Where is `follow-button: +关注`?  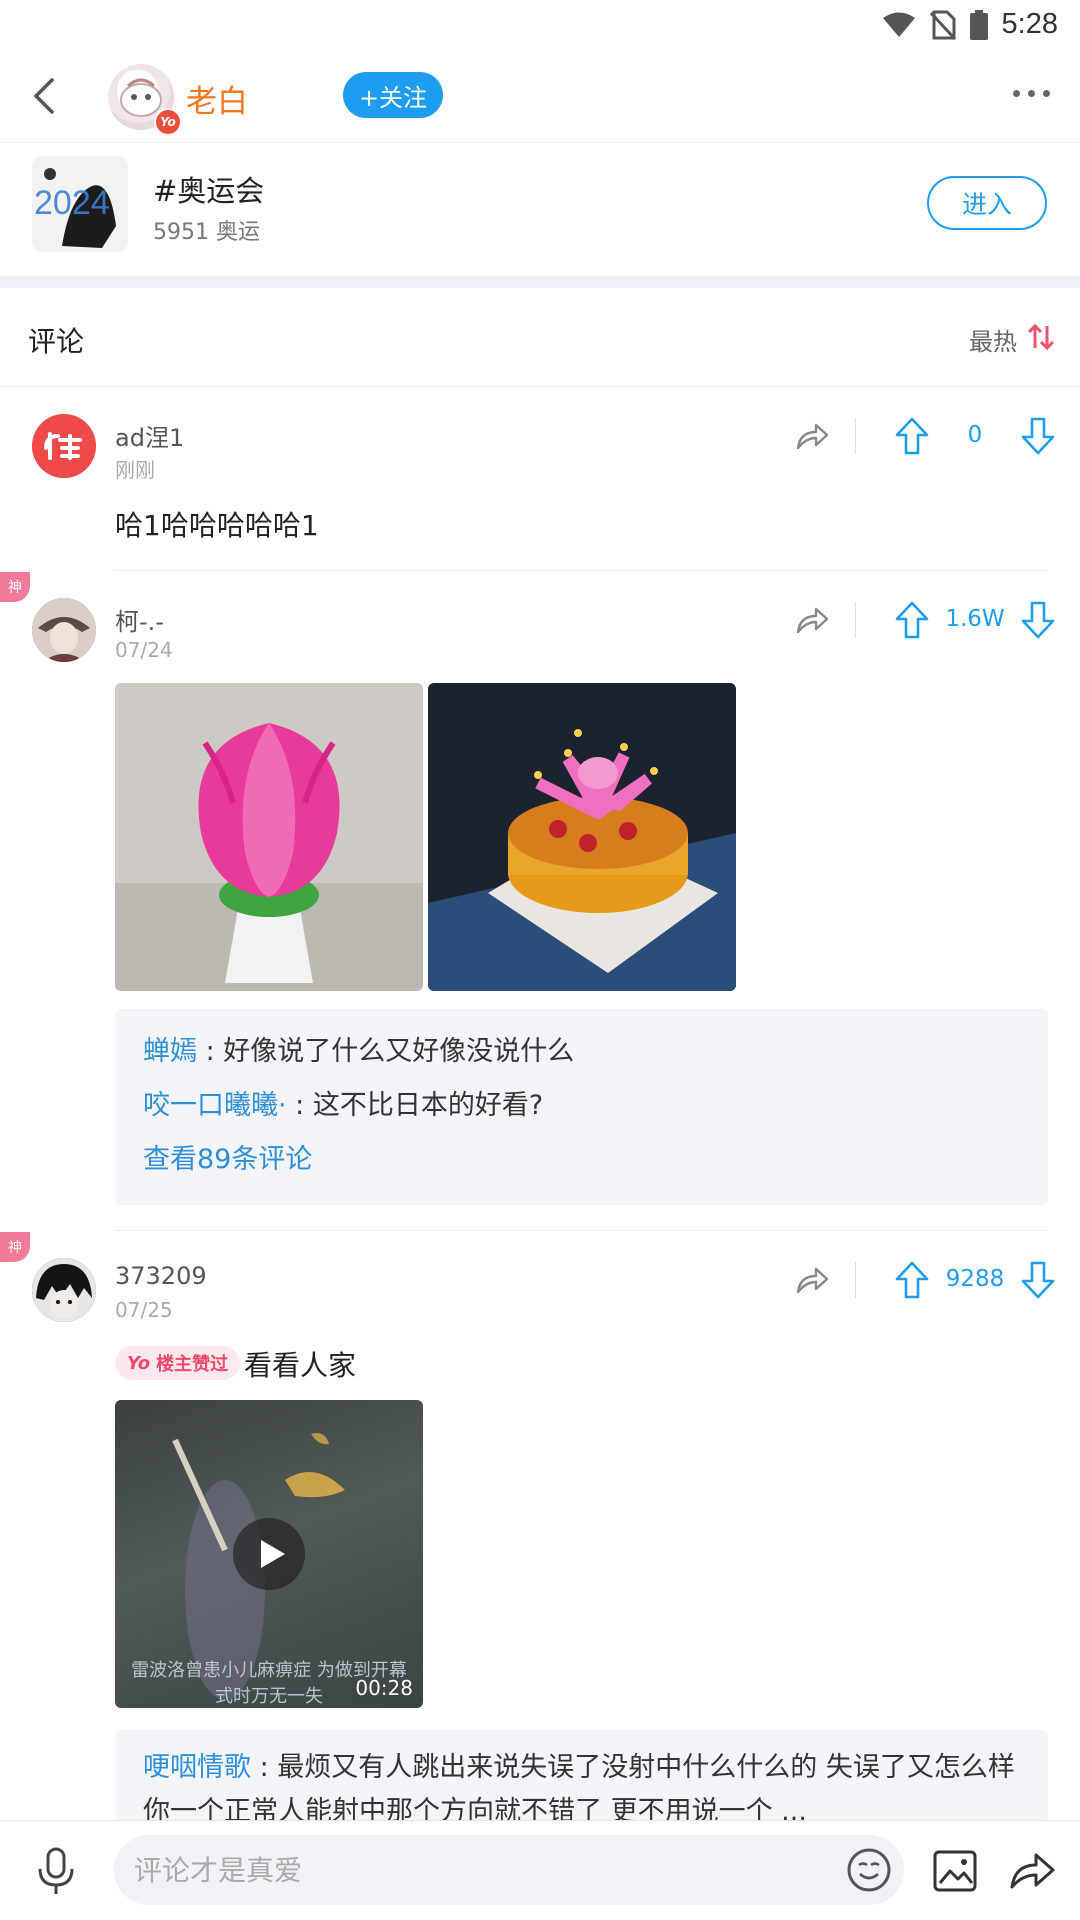 follow-button: +关注 is located at coordinates (393, 95).